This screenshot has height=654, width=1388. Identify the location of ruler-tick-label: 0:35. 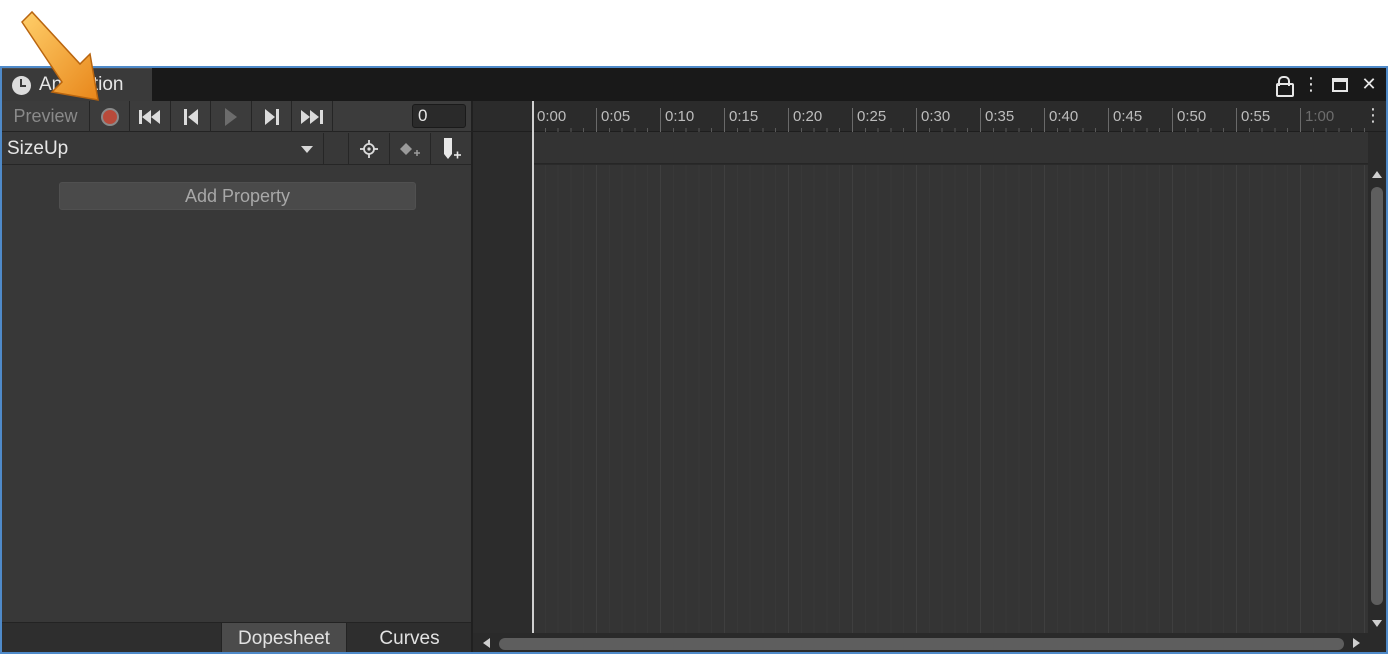
(997, 120).